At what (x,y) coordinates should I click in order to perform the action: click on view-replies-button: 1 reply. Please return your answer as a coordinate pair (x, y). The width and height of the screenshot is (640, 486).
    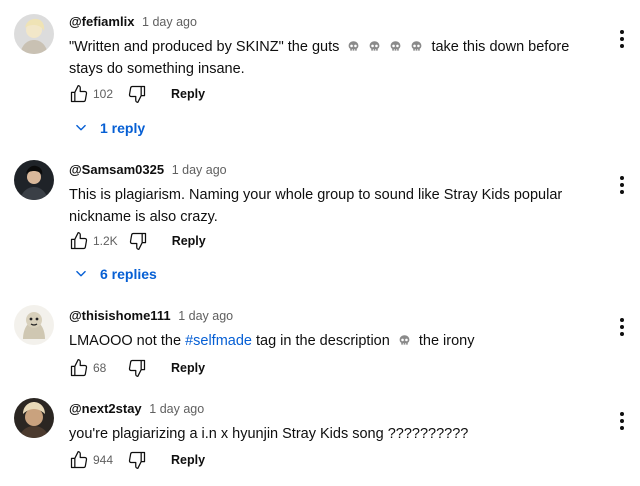
    Looking at the image, I should click on (109, 128).